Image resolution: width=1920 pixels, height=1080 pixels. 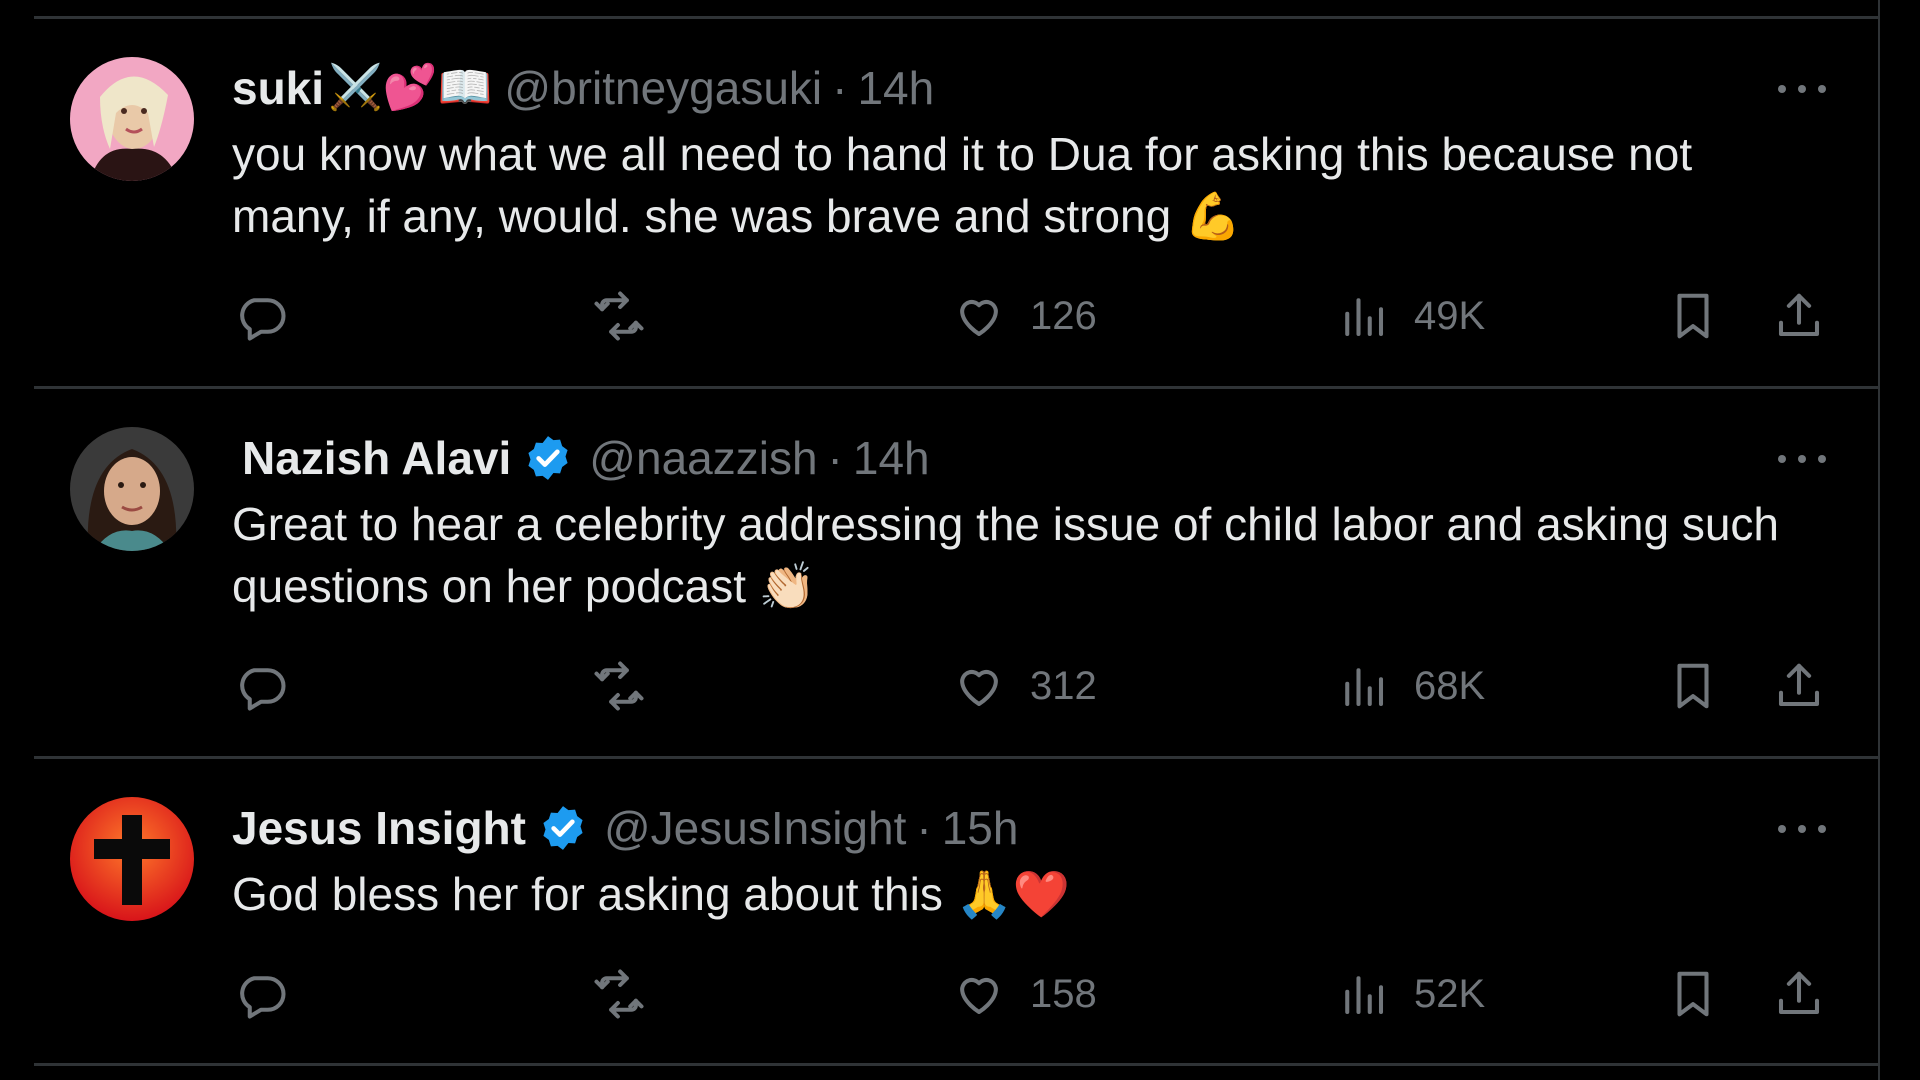 I want to click on tweet-text-emoji: 💪, so click(x=1213, y=216).